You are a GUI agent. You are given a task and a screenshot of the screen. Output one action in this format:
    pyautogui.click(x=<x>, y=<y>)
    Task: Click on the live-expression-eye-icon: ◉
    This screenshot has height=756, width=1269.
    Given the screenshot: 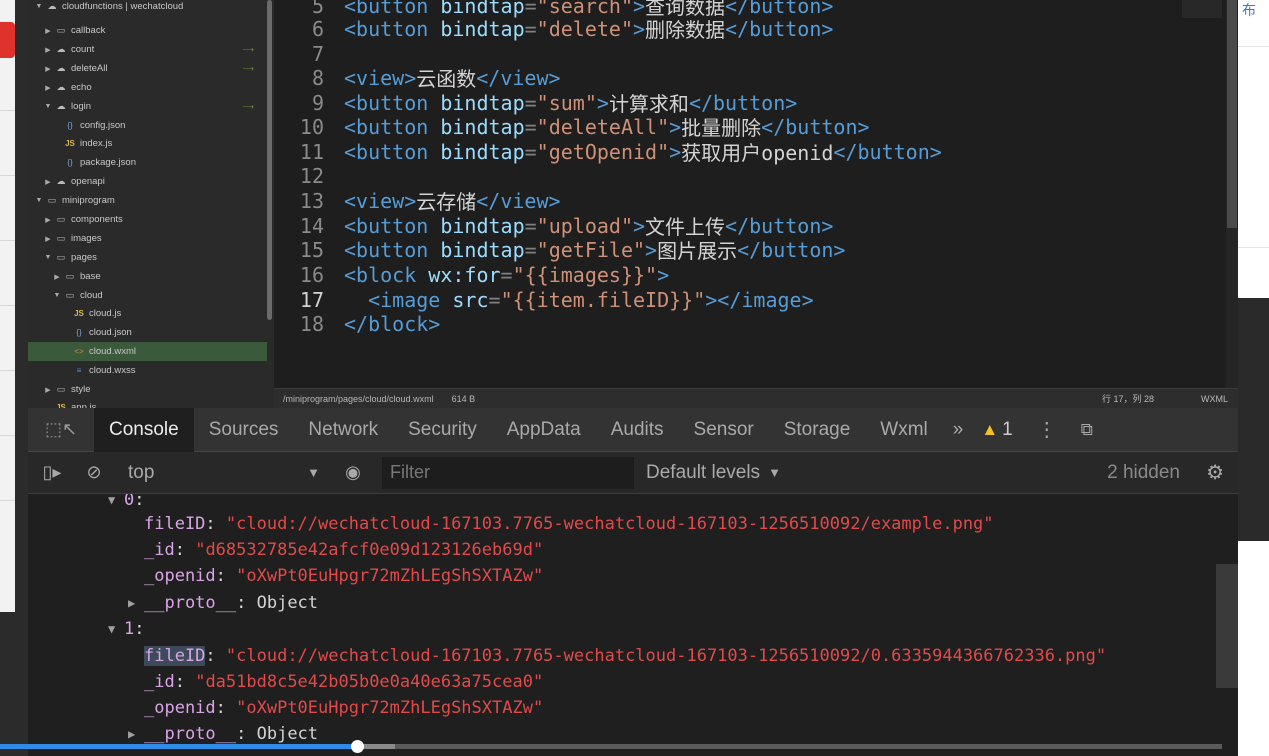 What is the action you would take?
    pyautogui.click(x=353, y=472)
    